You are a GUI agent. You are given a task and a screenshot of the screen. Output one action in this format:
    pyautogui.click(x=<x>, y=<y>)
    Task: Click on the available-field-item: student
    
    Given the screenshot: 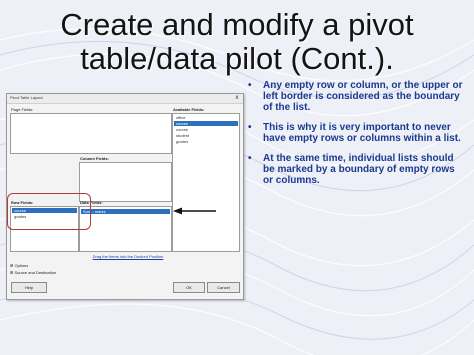 What is the action you would take?
    pyautogui.click(x=206, y=135)
    